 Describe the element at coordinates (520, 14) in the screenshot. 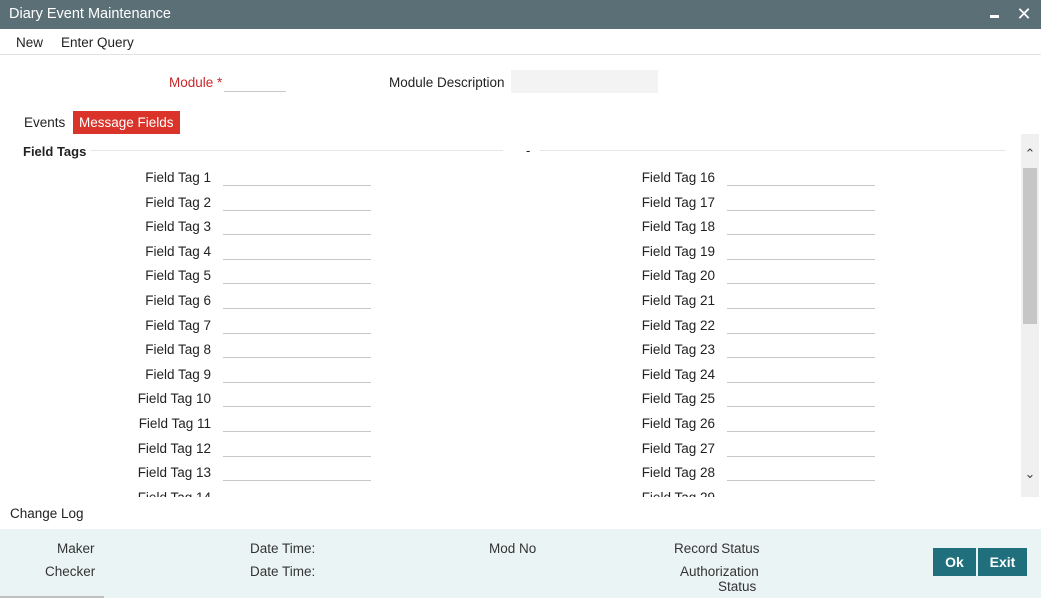

I see `window-titlebar: Diary Event Maintenance ✕` at that location.